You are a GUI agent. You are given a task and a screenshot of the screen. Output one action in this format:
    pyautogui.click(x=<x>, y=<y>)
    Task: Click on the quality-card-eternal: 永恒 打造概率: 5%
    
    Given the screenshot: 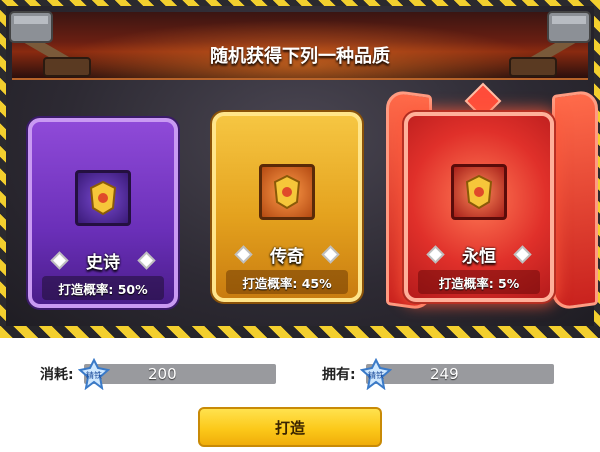 What is the action you would take?
    pyautogui.click(x=479, y=207)
    